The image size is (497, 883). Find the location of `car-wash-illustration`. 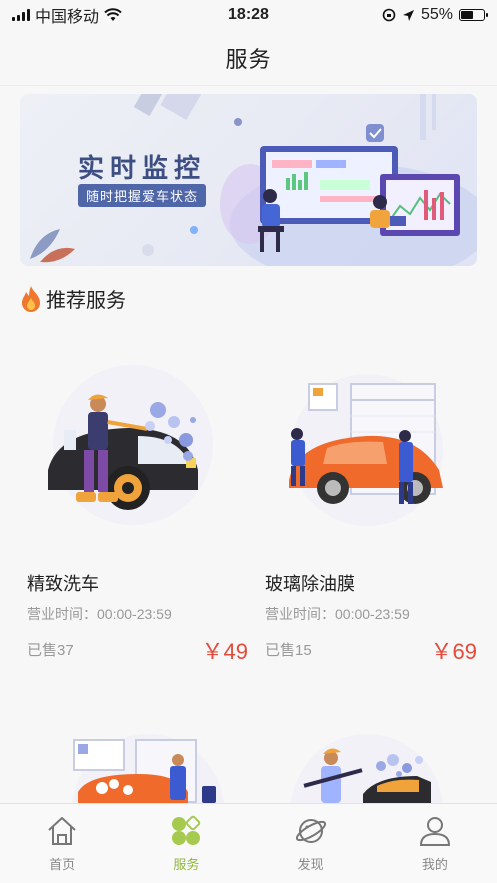

car-wash-illustration is located at coordinates (130, 445).